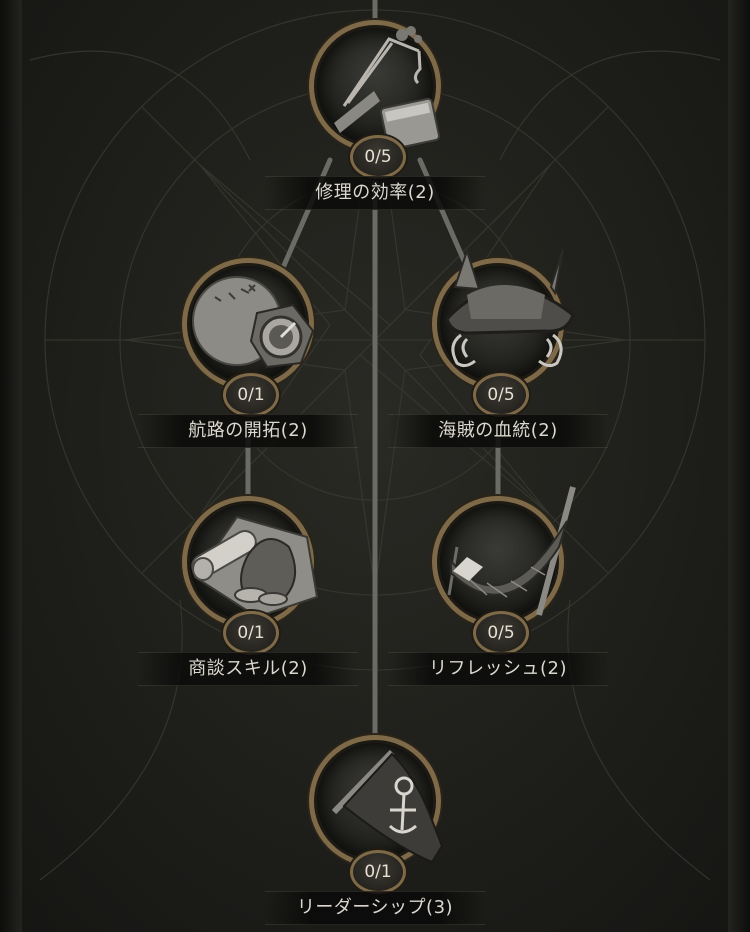 The width and height of the screenshot is (750, 932). I want to click on skill-node-negotiation: 0/1 商談スキル(2), so click(248, 596).